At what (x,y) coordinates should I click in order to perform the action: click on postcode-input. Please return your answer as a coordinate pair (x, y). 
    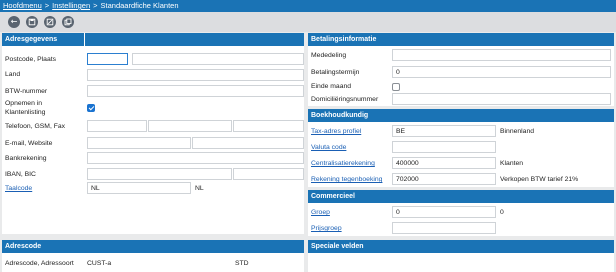
    Looking at the image, I should click on (107, 59).